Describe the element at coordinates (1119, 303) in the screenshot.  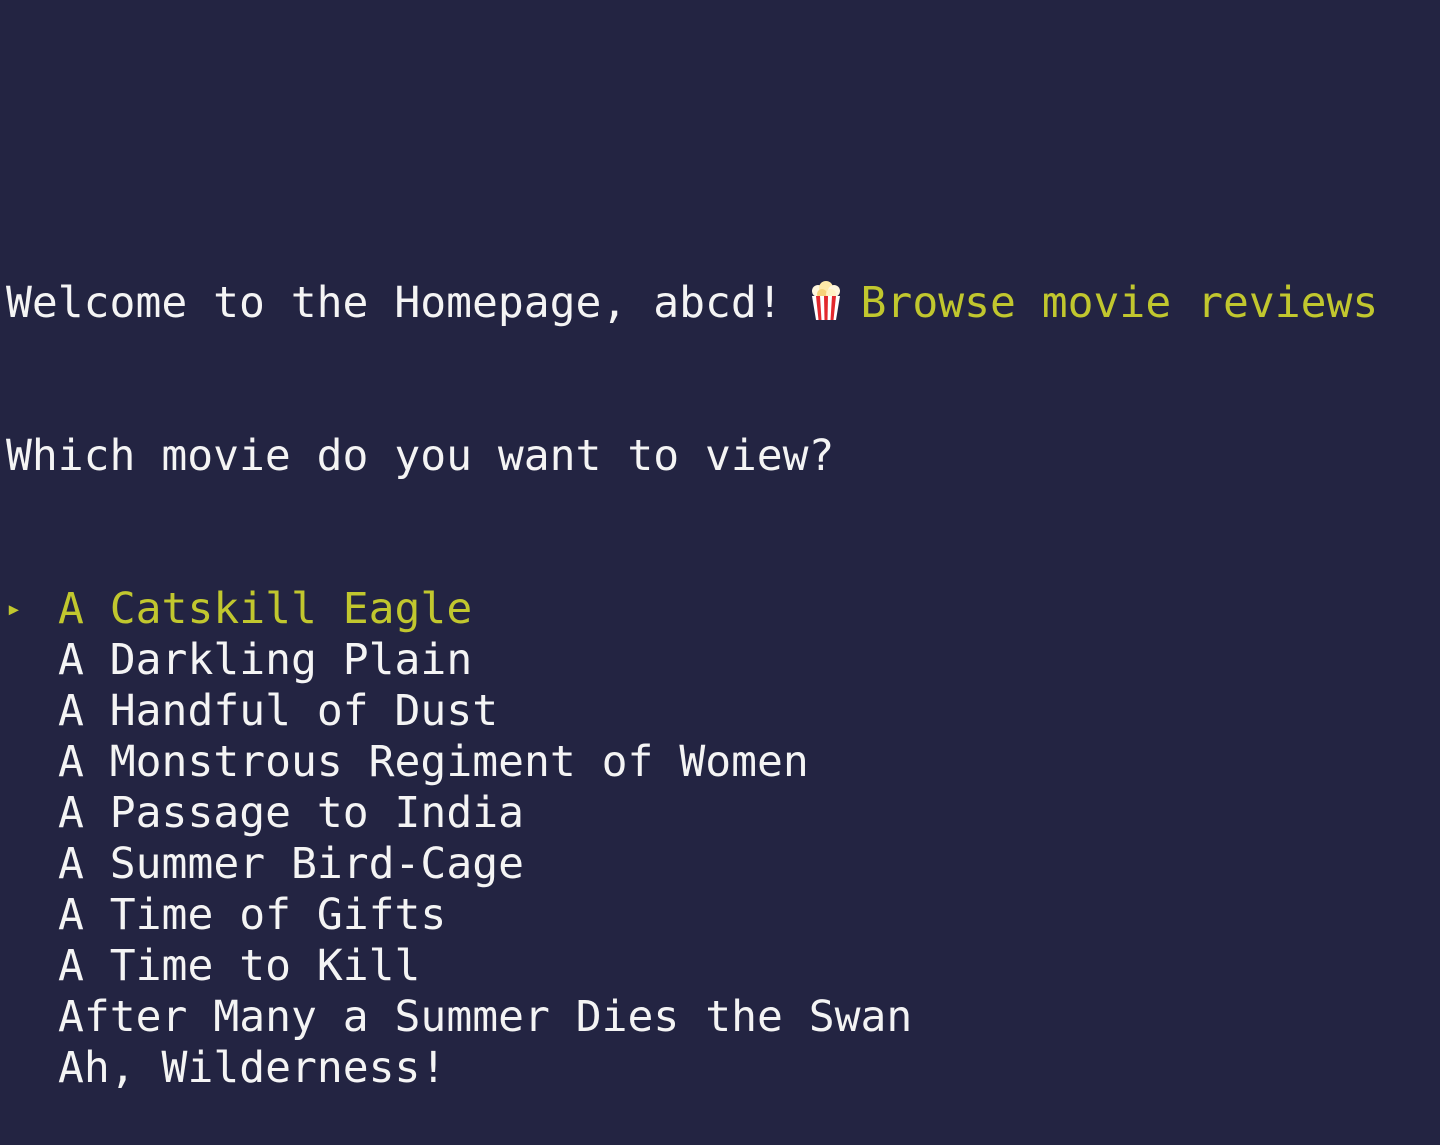
I see `browse-reviews-title: Browse movie reviews` at that location.